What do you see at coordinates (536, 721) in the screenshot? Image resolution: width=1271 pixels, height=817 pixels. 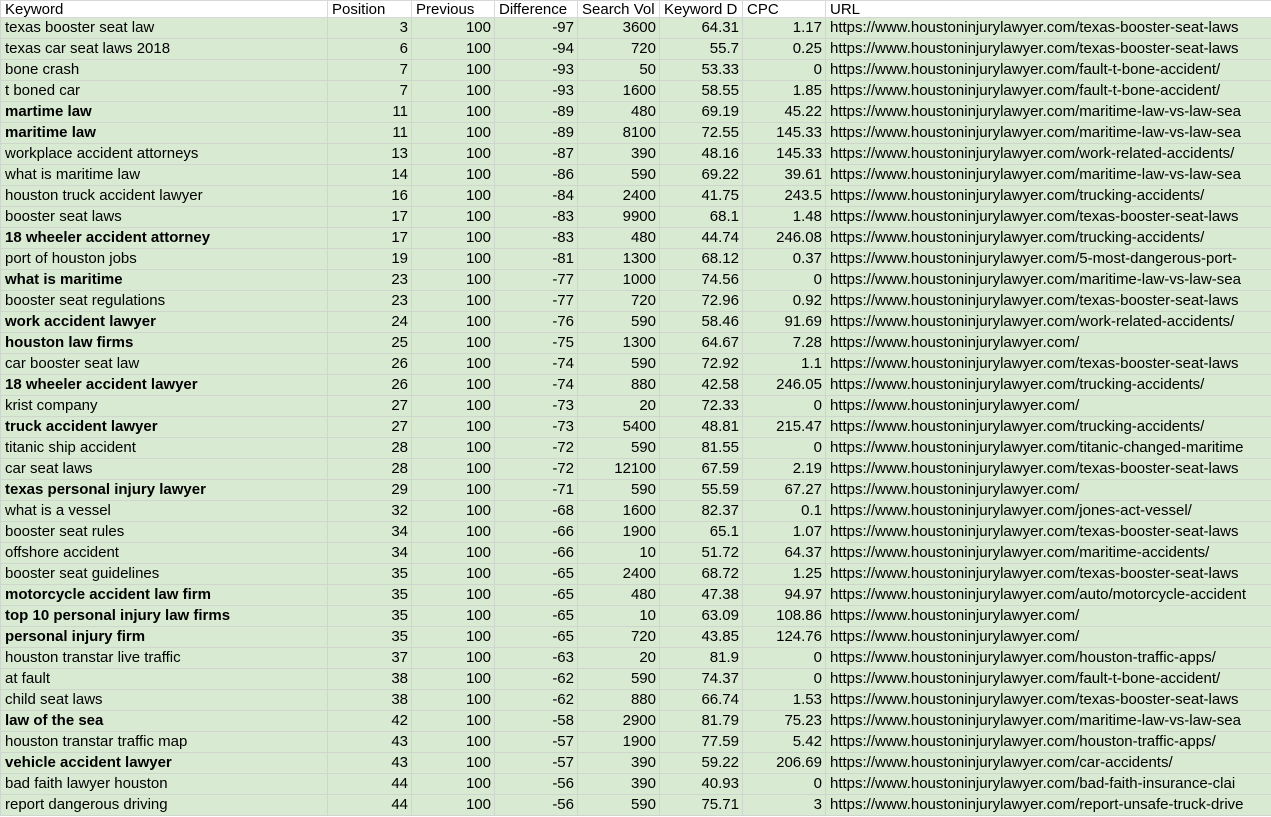 I see `difference-cell: -58` at bounding box center [536, 721].